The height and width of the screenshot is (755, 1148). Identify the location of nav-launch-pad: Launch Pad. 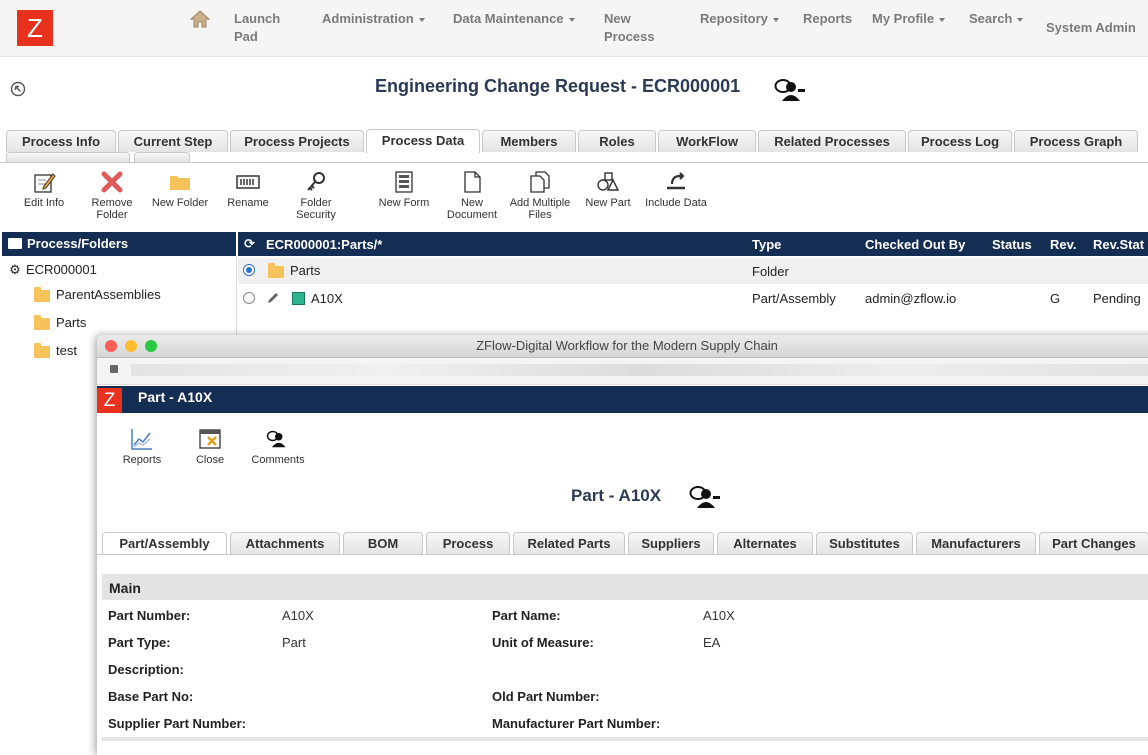
(269, 28).